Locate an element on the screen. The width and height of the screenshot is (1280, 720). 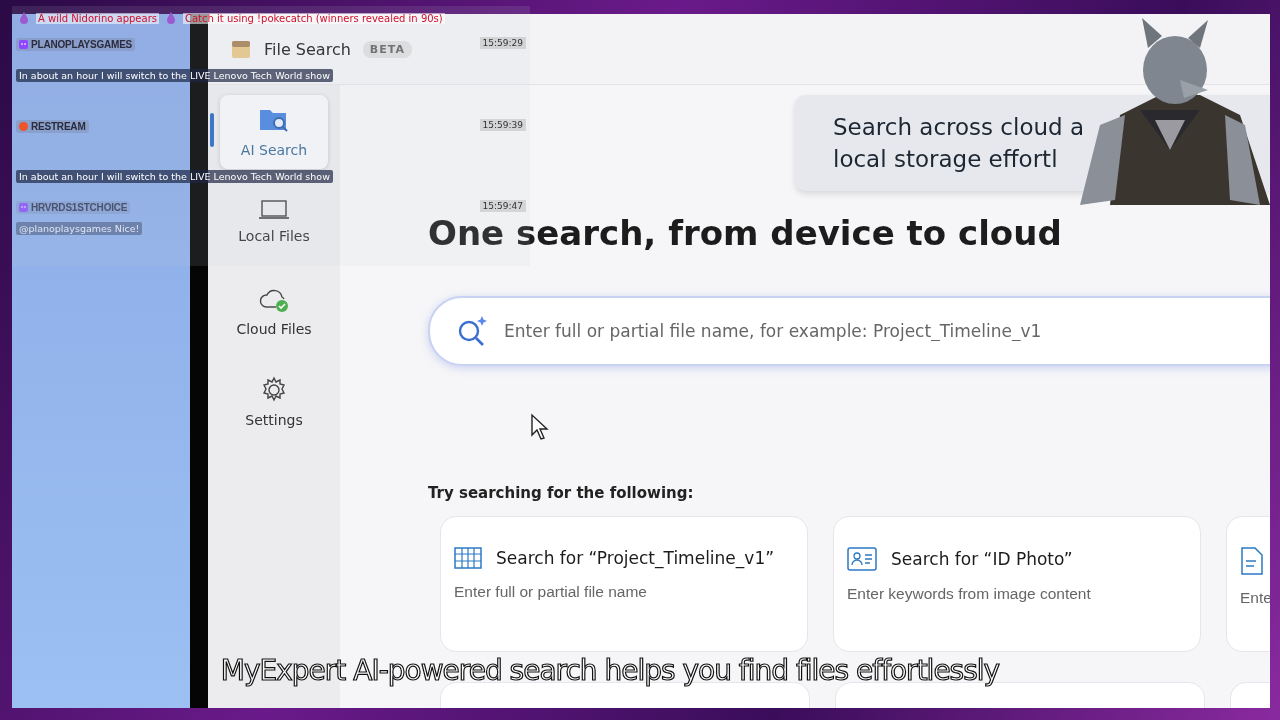
hero-text: local storage effortl is located at coordinates (946, 159).